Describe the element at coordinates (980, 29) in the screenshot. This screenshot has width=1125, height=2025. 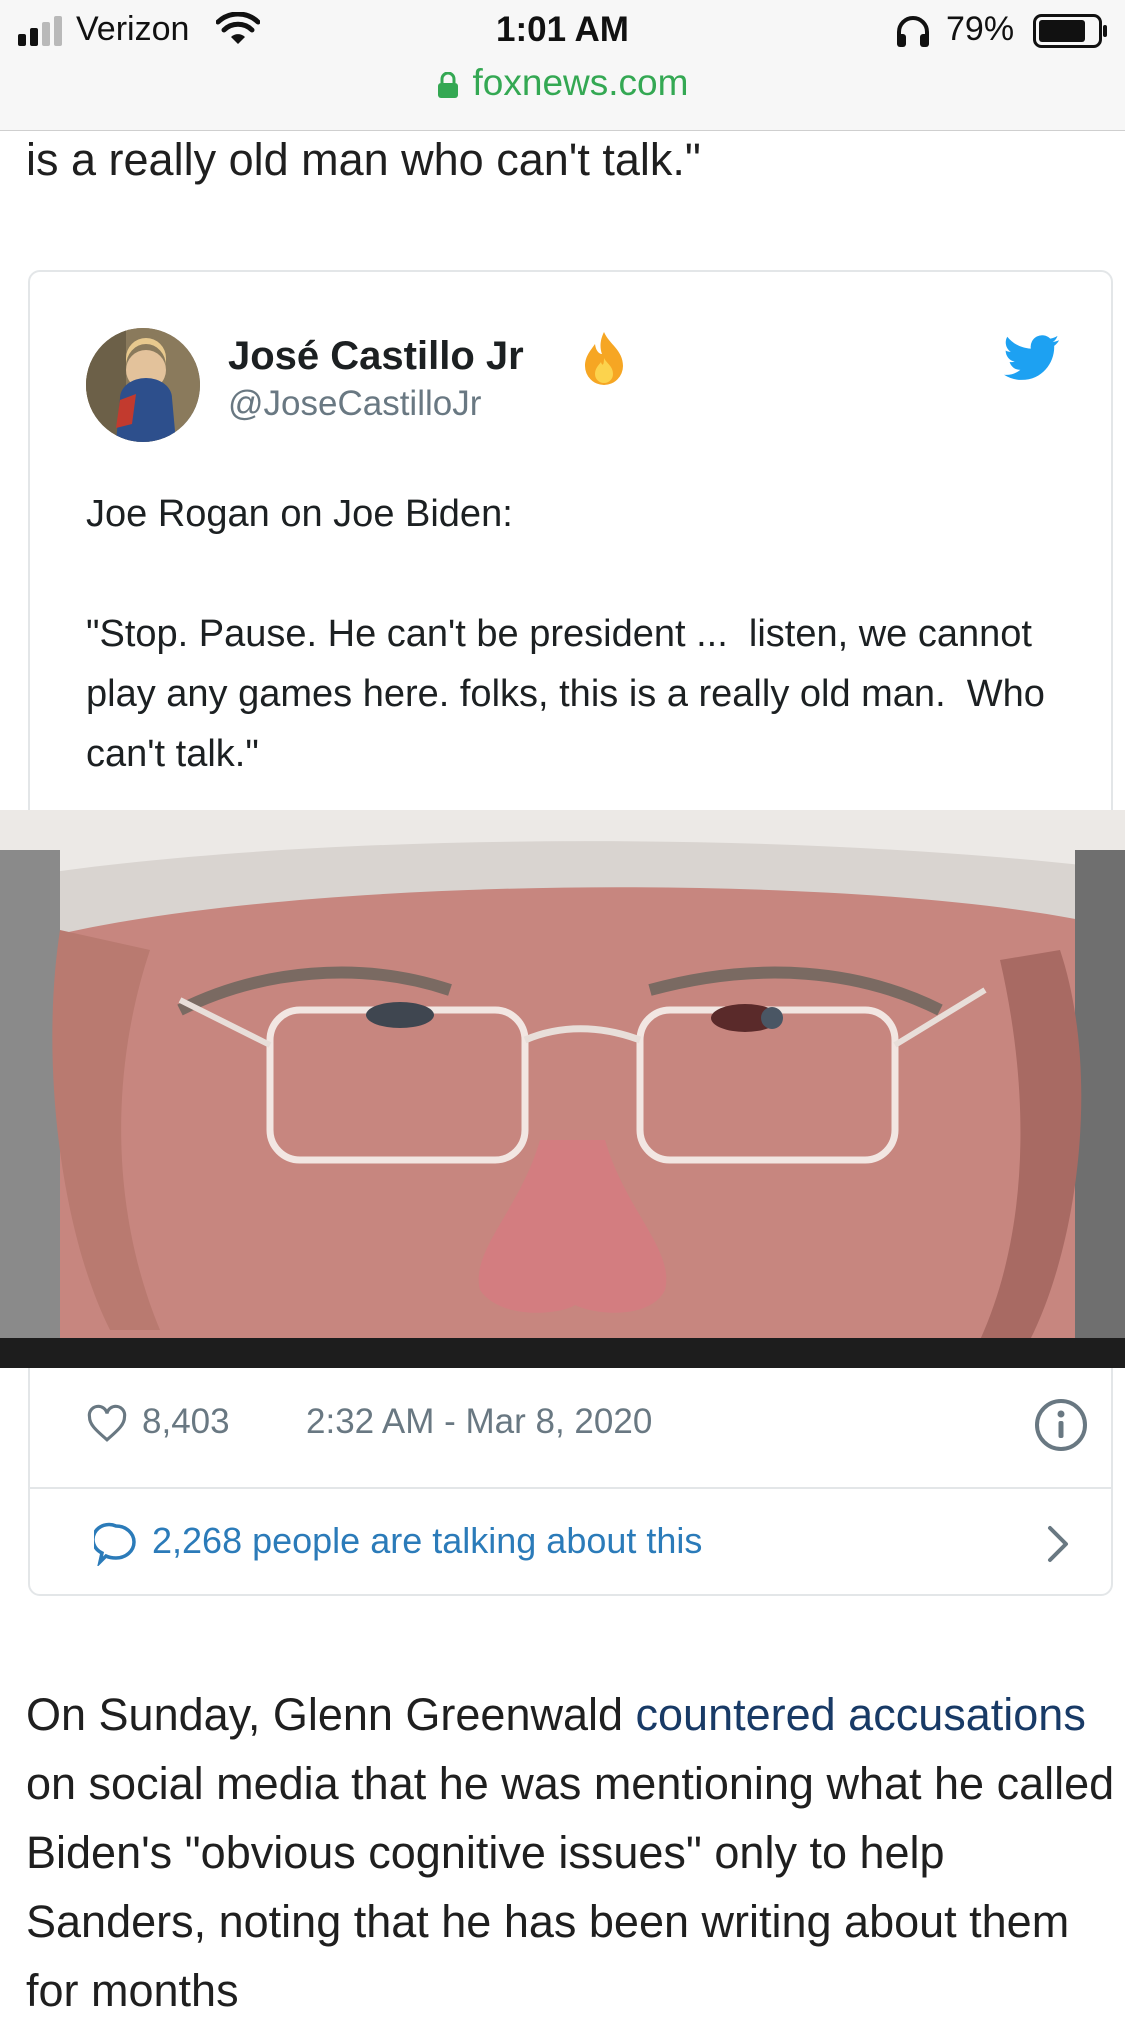
I see `battery-percent: 79%` at that location.